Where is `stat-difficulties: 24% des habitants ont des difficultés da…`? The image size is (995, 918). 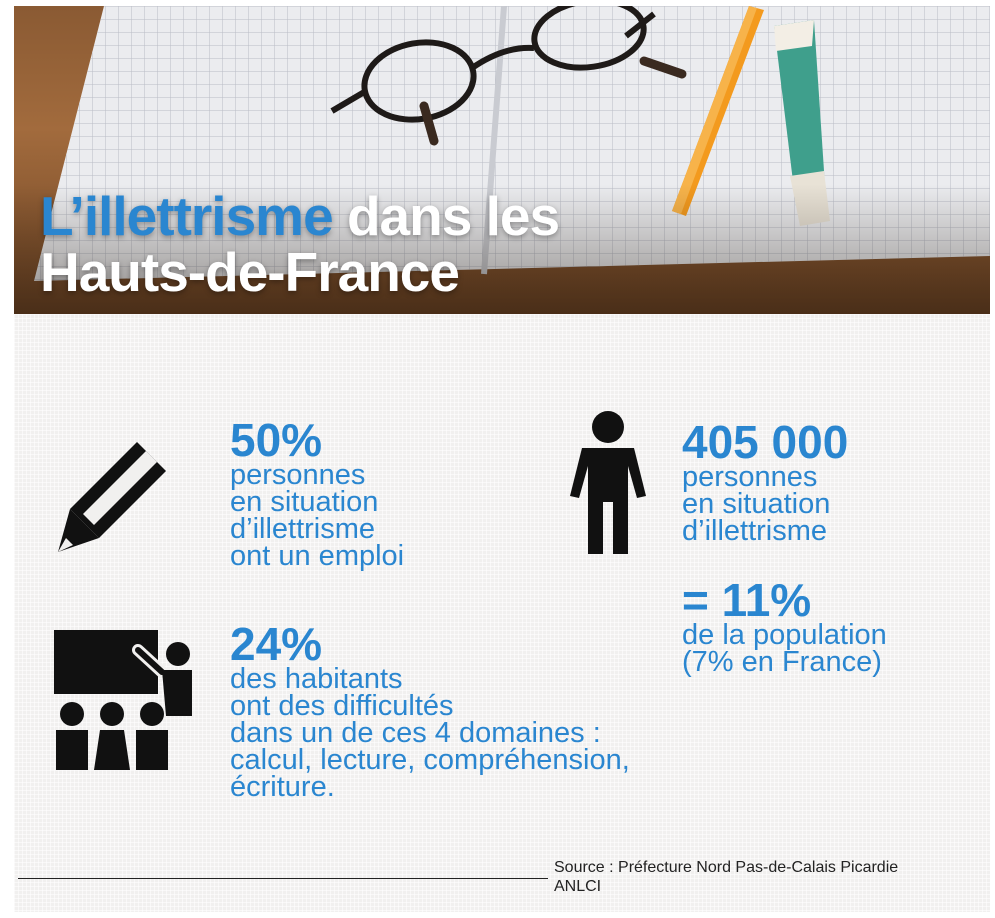
stat-difficulties: 24% des habitants ont des difficultés da… is located at coordinates (430, 710).